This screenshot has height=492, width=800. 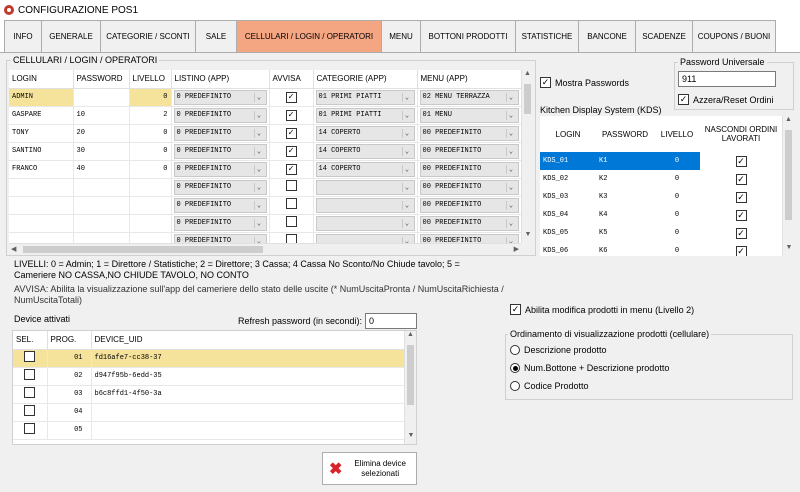 What do you see at coordinates (410, 387) in the screenshot?
I see `devices-vscrollbar: ▲ ▼` at bounding box center [410, 387].